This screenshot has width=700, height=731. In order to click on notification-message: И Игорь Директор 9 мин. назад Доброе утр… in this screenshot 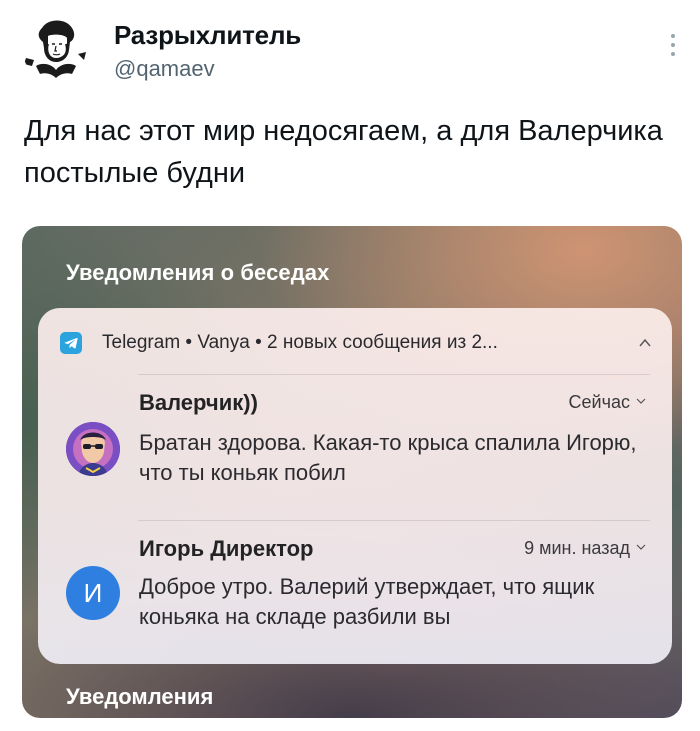, I will do `click(355, 591)`.